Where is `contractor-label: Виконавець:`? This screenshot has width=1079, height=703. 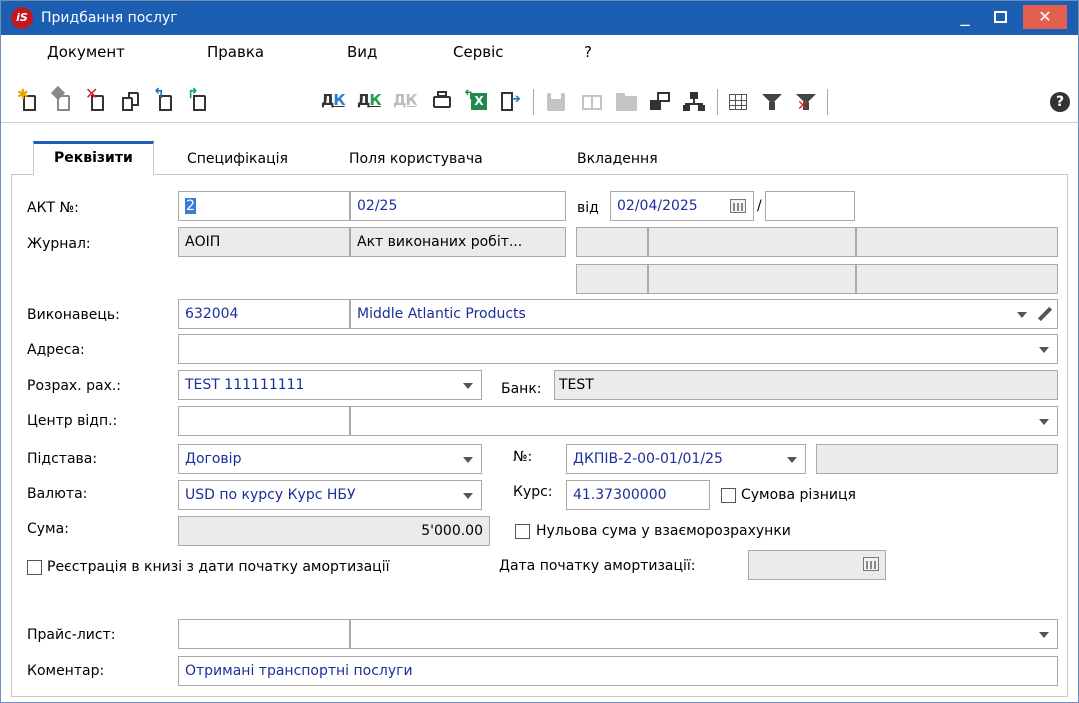
contractor-label: Виконавець: is located at coordinates (73, 315).